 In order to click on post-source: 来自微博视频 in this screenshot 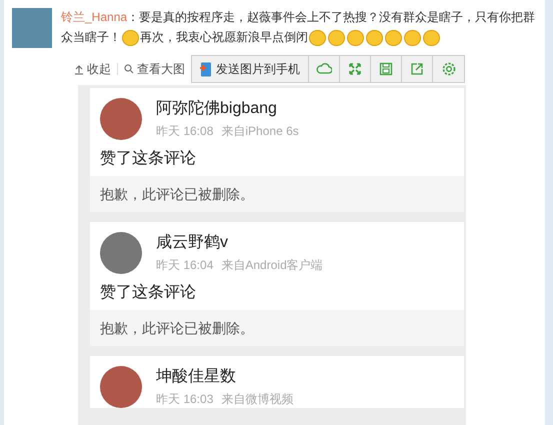, I will do `click(257, 399)`.